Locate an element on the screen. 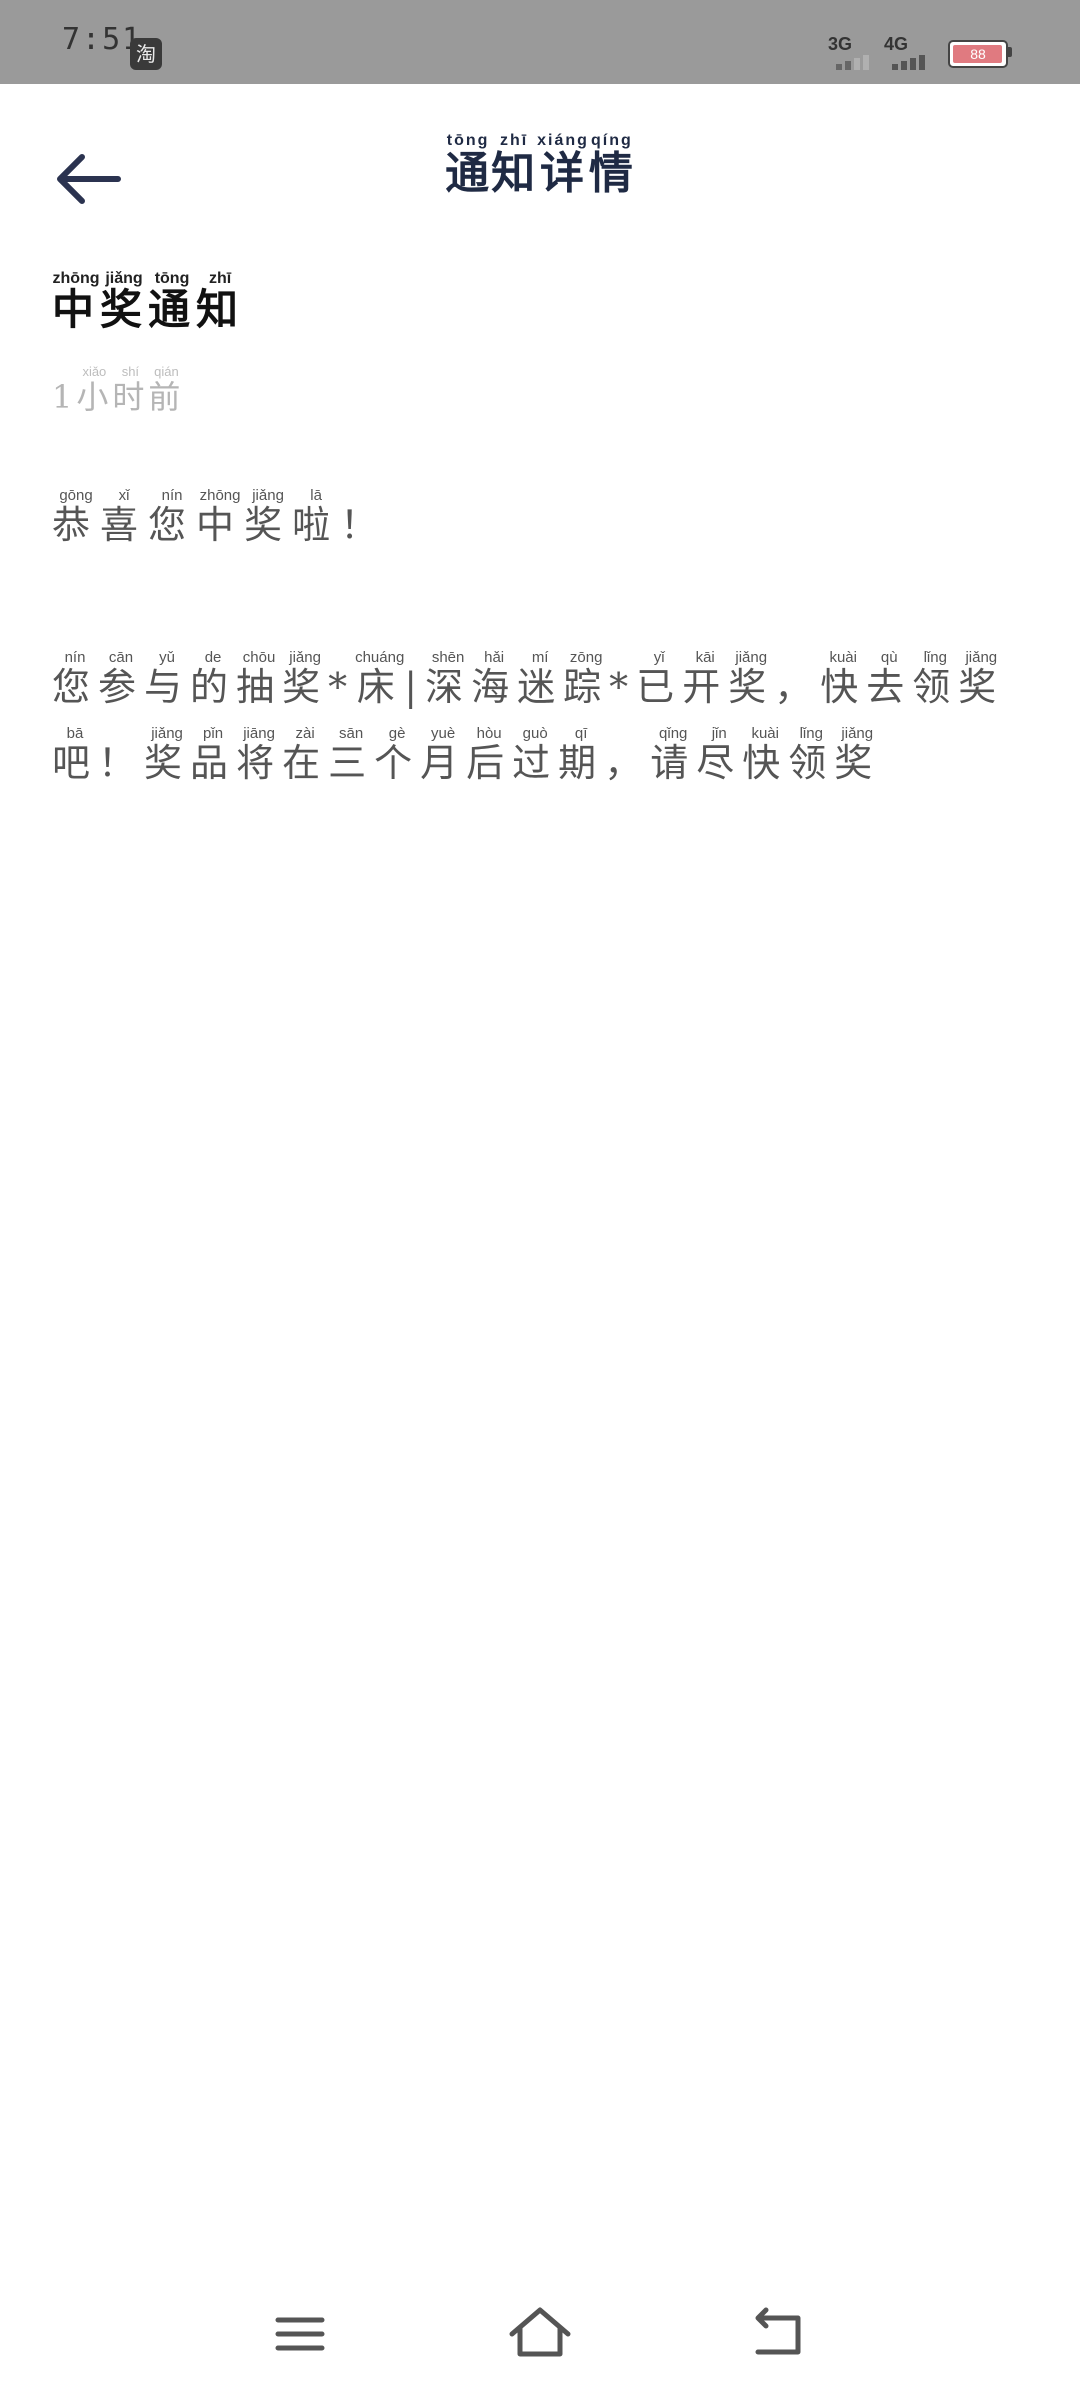 This screenshot has height=2400, width=1080. pinyin-annotation: qī is located at coordinates (581, 733).